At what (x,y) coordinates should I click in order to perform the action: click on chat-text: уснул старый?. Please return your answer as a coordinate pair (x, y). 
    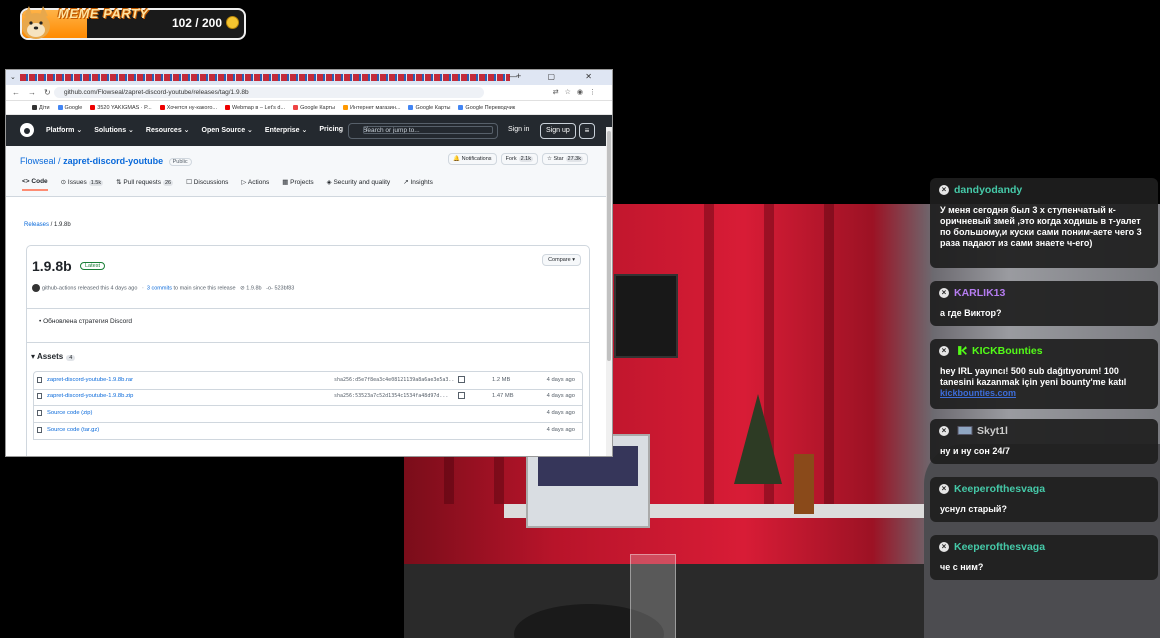
    Looking at the image, I should click on (973, 509).